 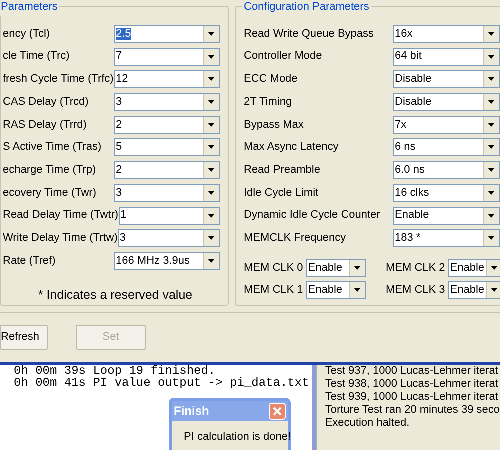 I want to click on dropdown-field: 7, so click(x=167, y=57).